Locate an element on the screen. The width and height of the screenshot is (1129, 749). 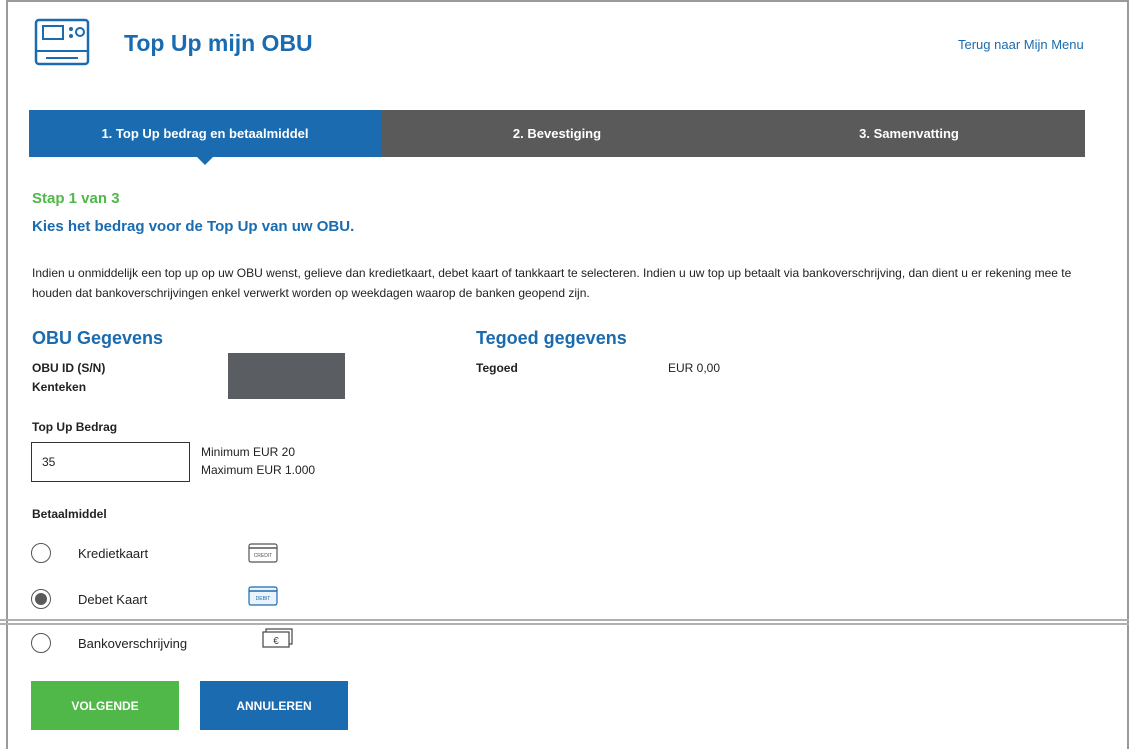
amount-minimum: Minimum EUR 20 is located at coordinates (248, 452).